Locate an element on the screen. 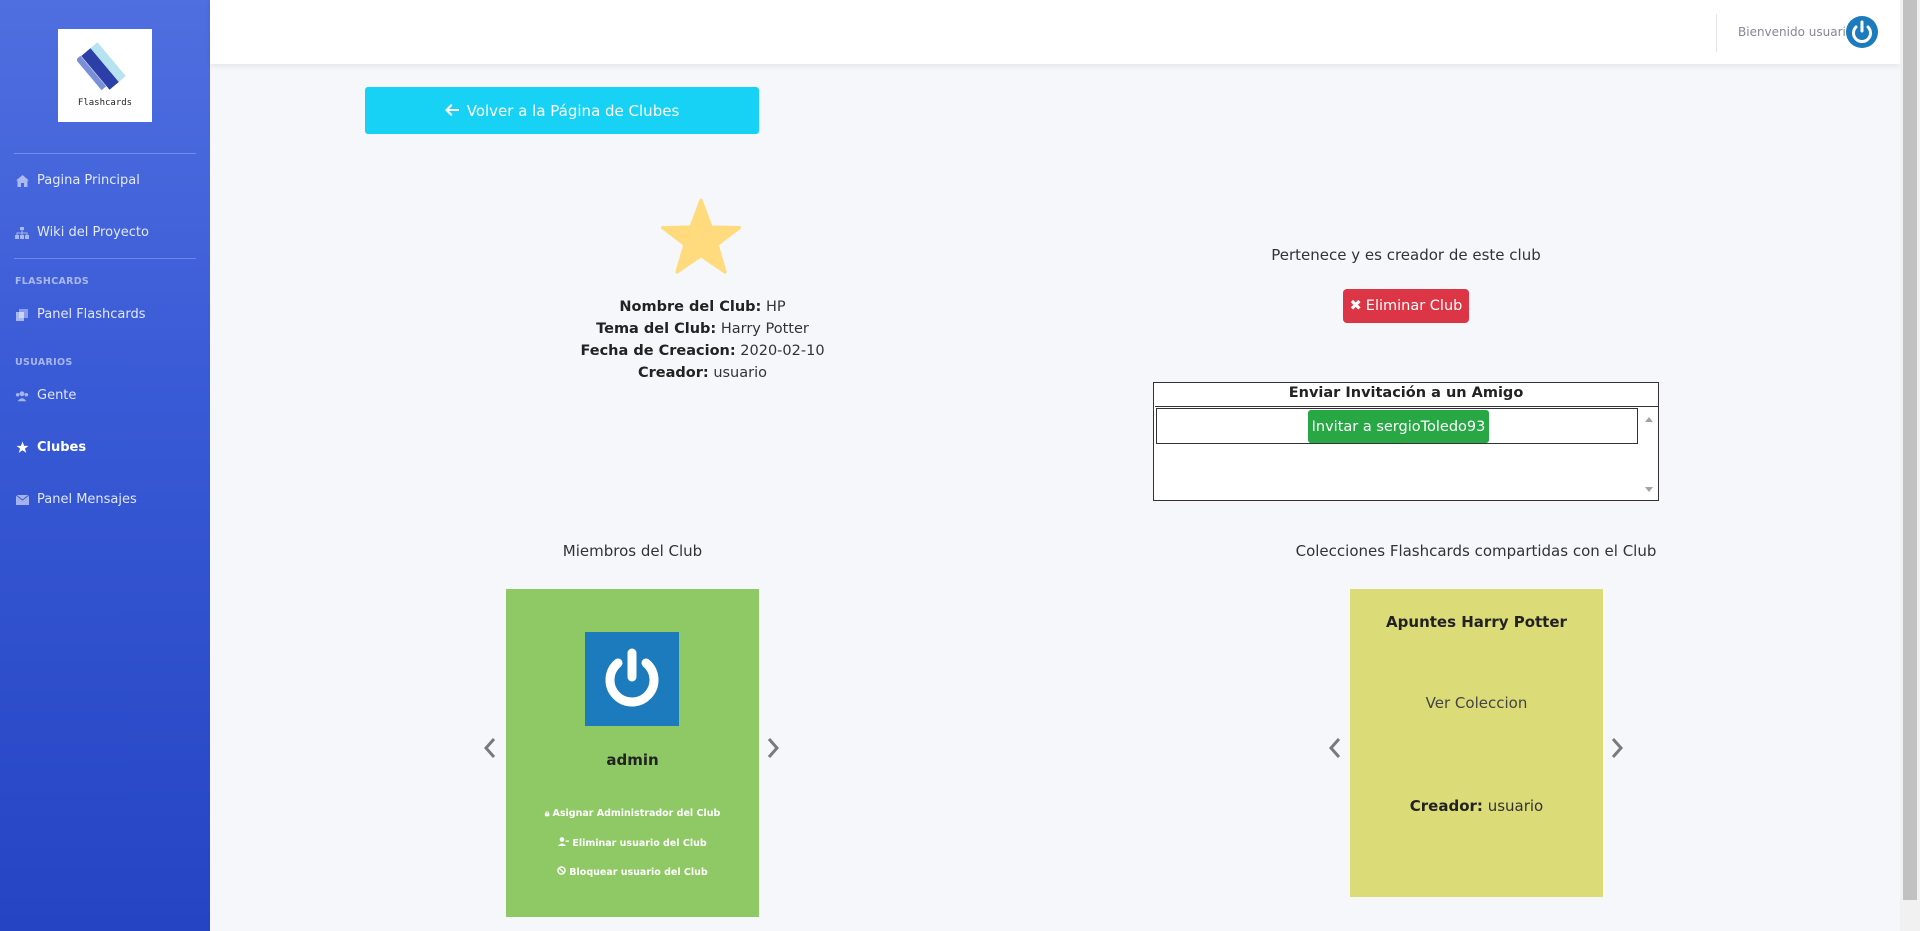  members-prev-button is located at coordinates (490, 751).